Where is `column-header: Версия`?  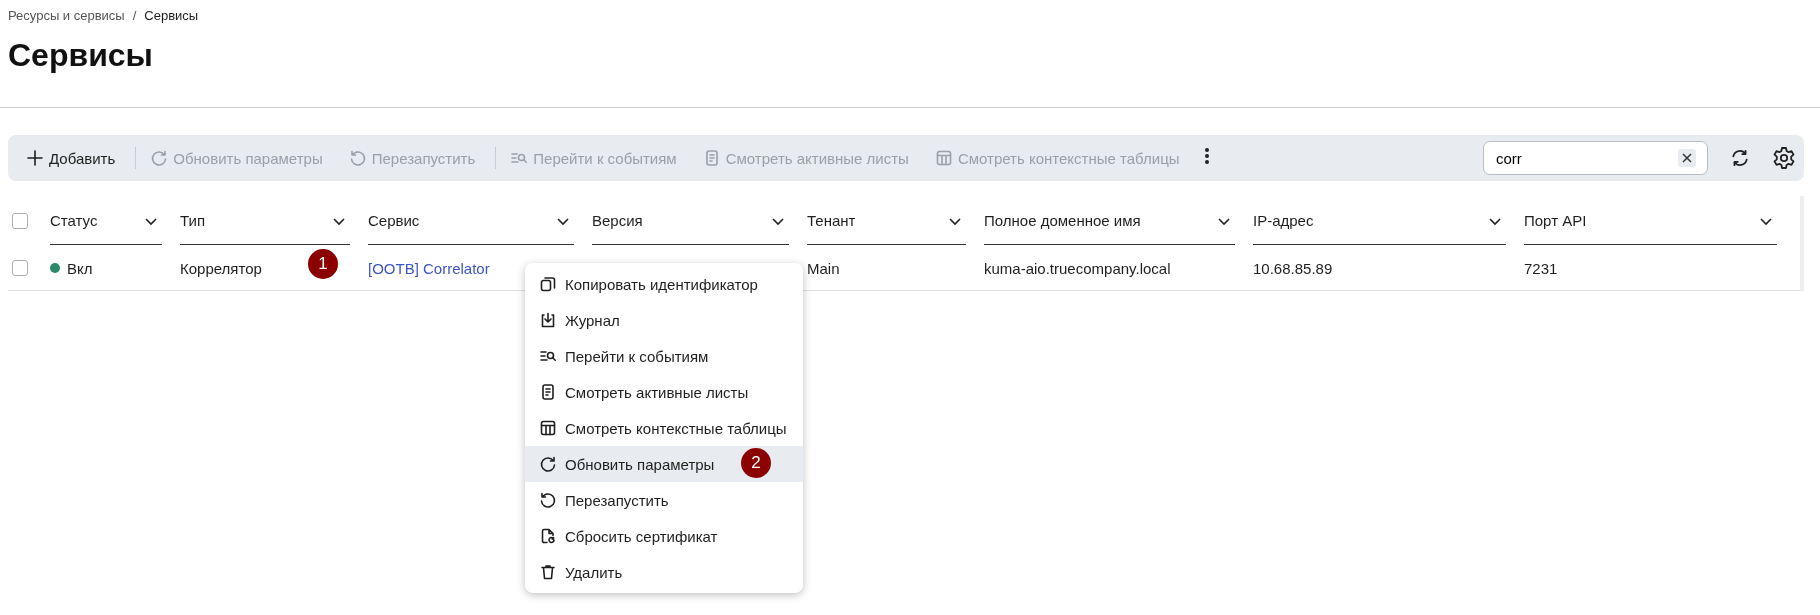
column-header: Версия is located at coordinates (617, 220).